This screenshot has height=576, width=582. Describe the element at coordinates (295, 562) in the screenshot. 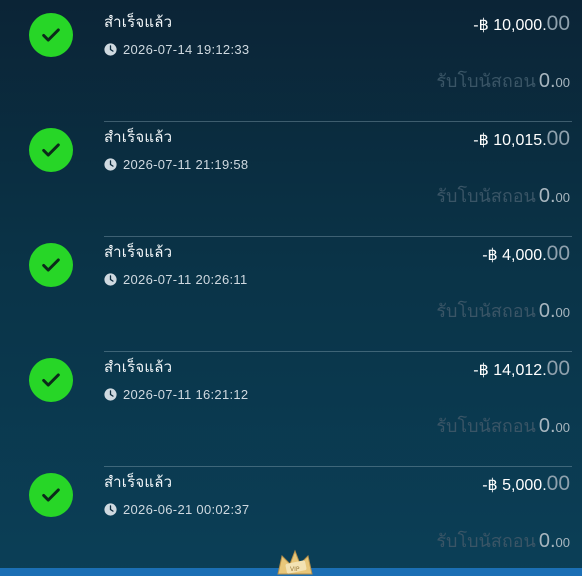

I see `vip-icon: VIP` at that location.